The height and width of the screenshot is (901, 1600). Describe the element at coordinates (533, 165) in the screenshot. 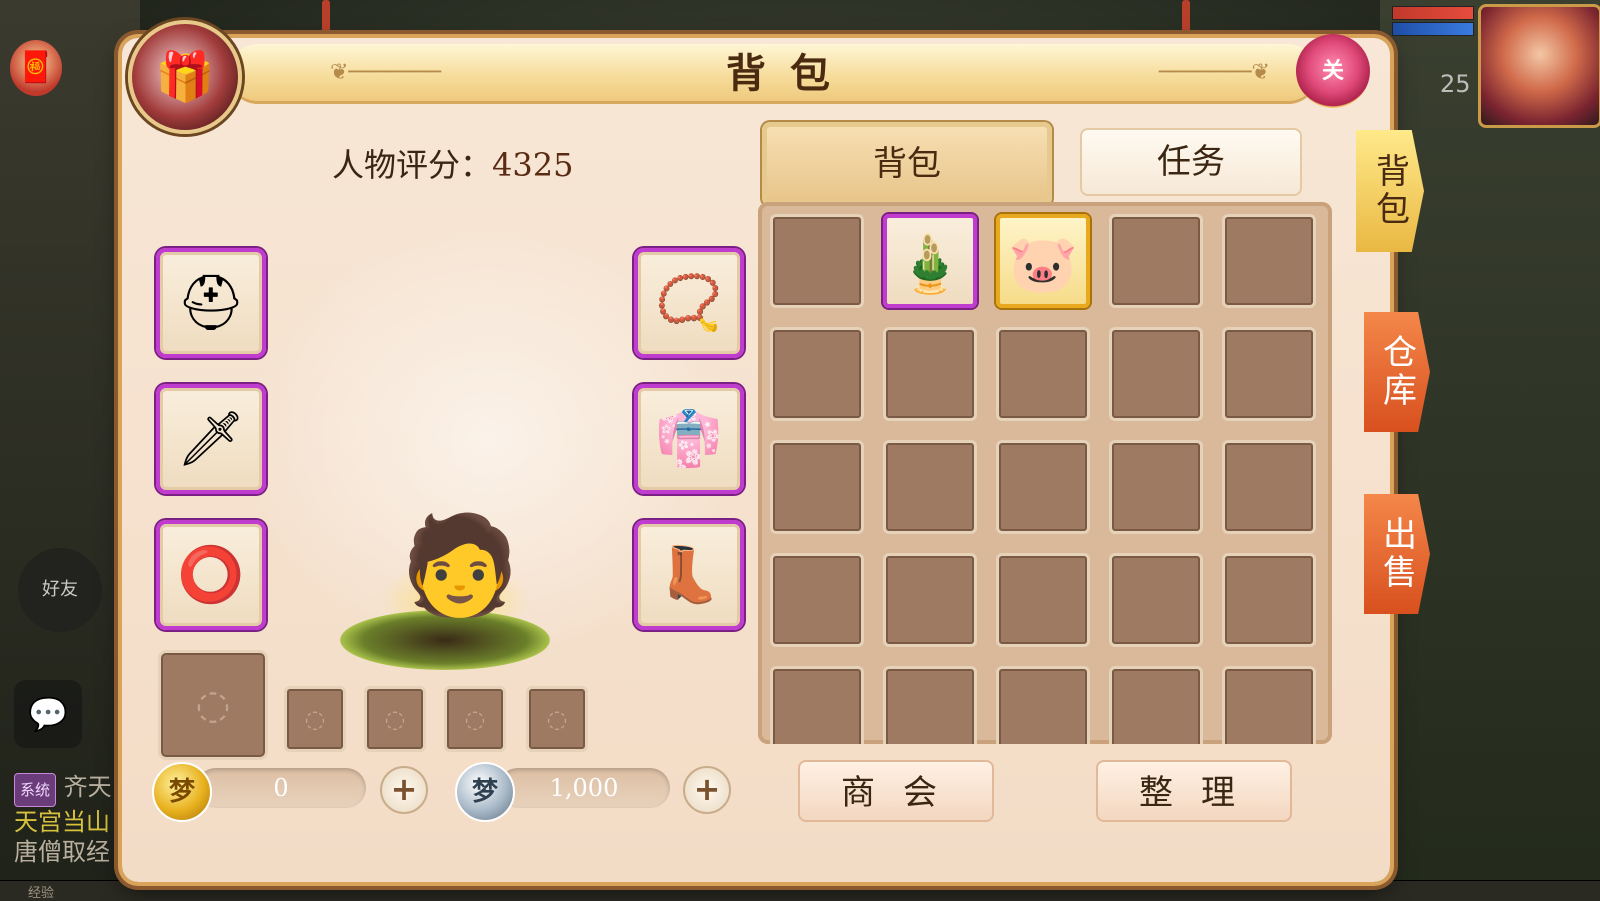

I see `score-value: 4325` at that location.